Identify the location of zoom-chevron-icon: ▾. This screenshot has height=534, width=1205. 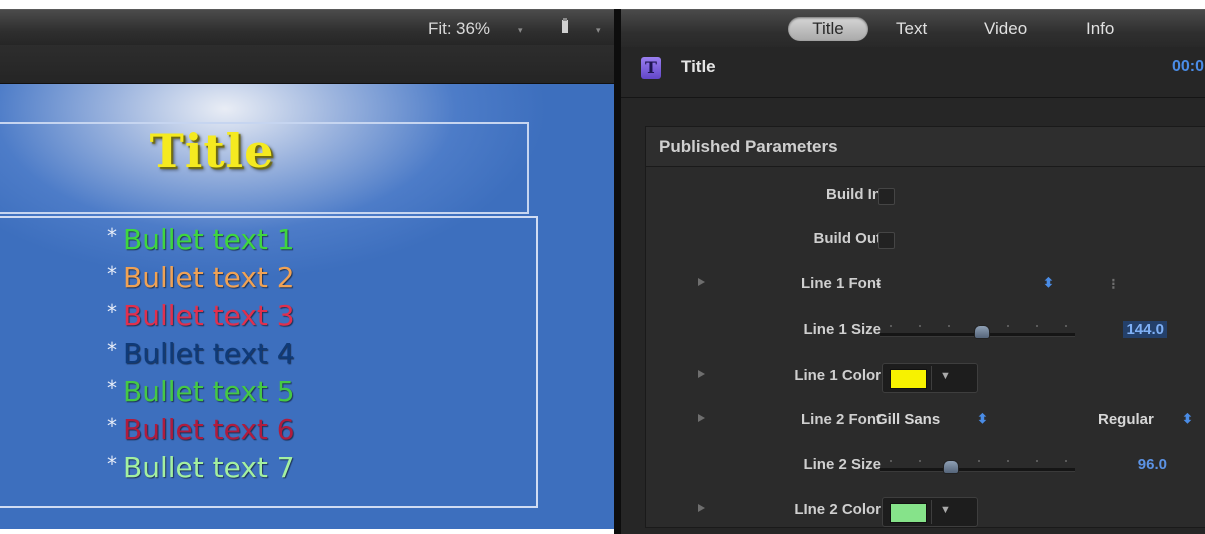
(520, 30).